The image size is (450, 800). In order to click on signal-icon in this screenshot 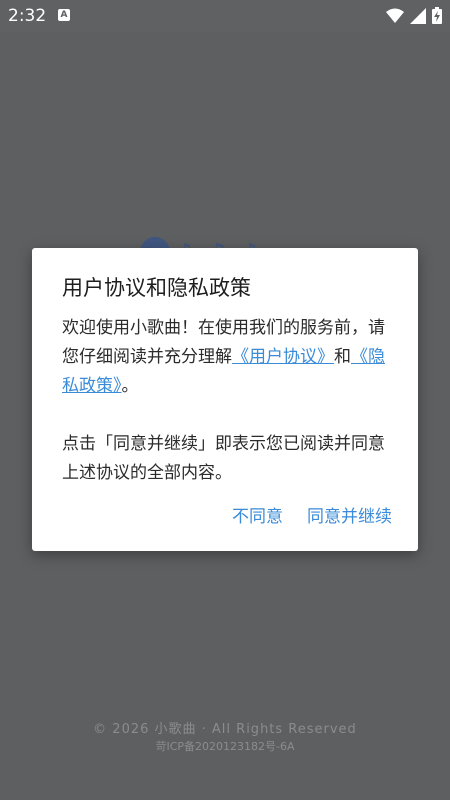, I will do `click(418, 15)`.